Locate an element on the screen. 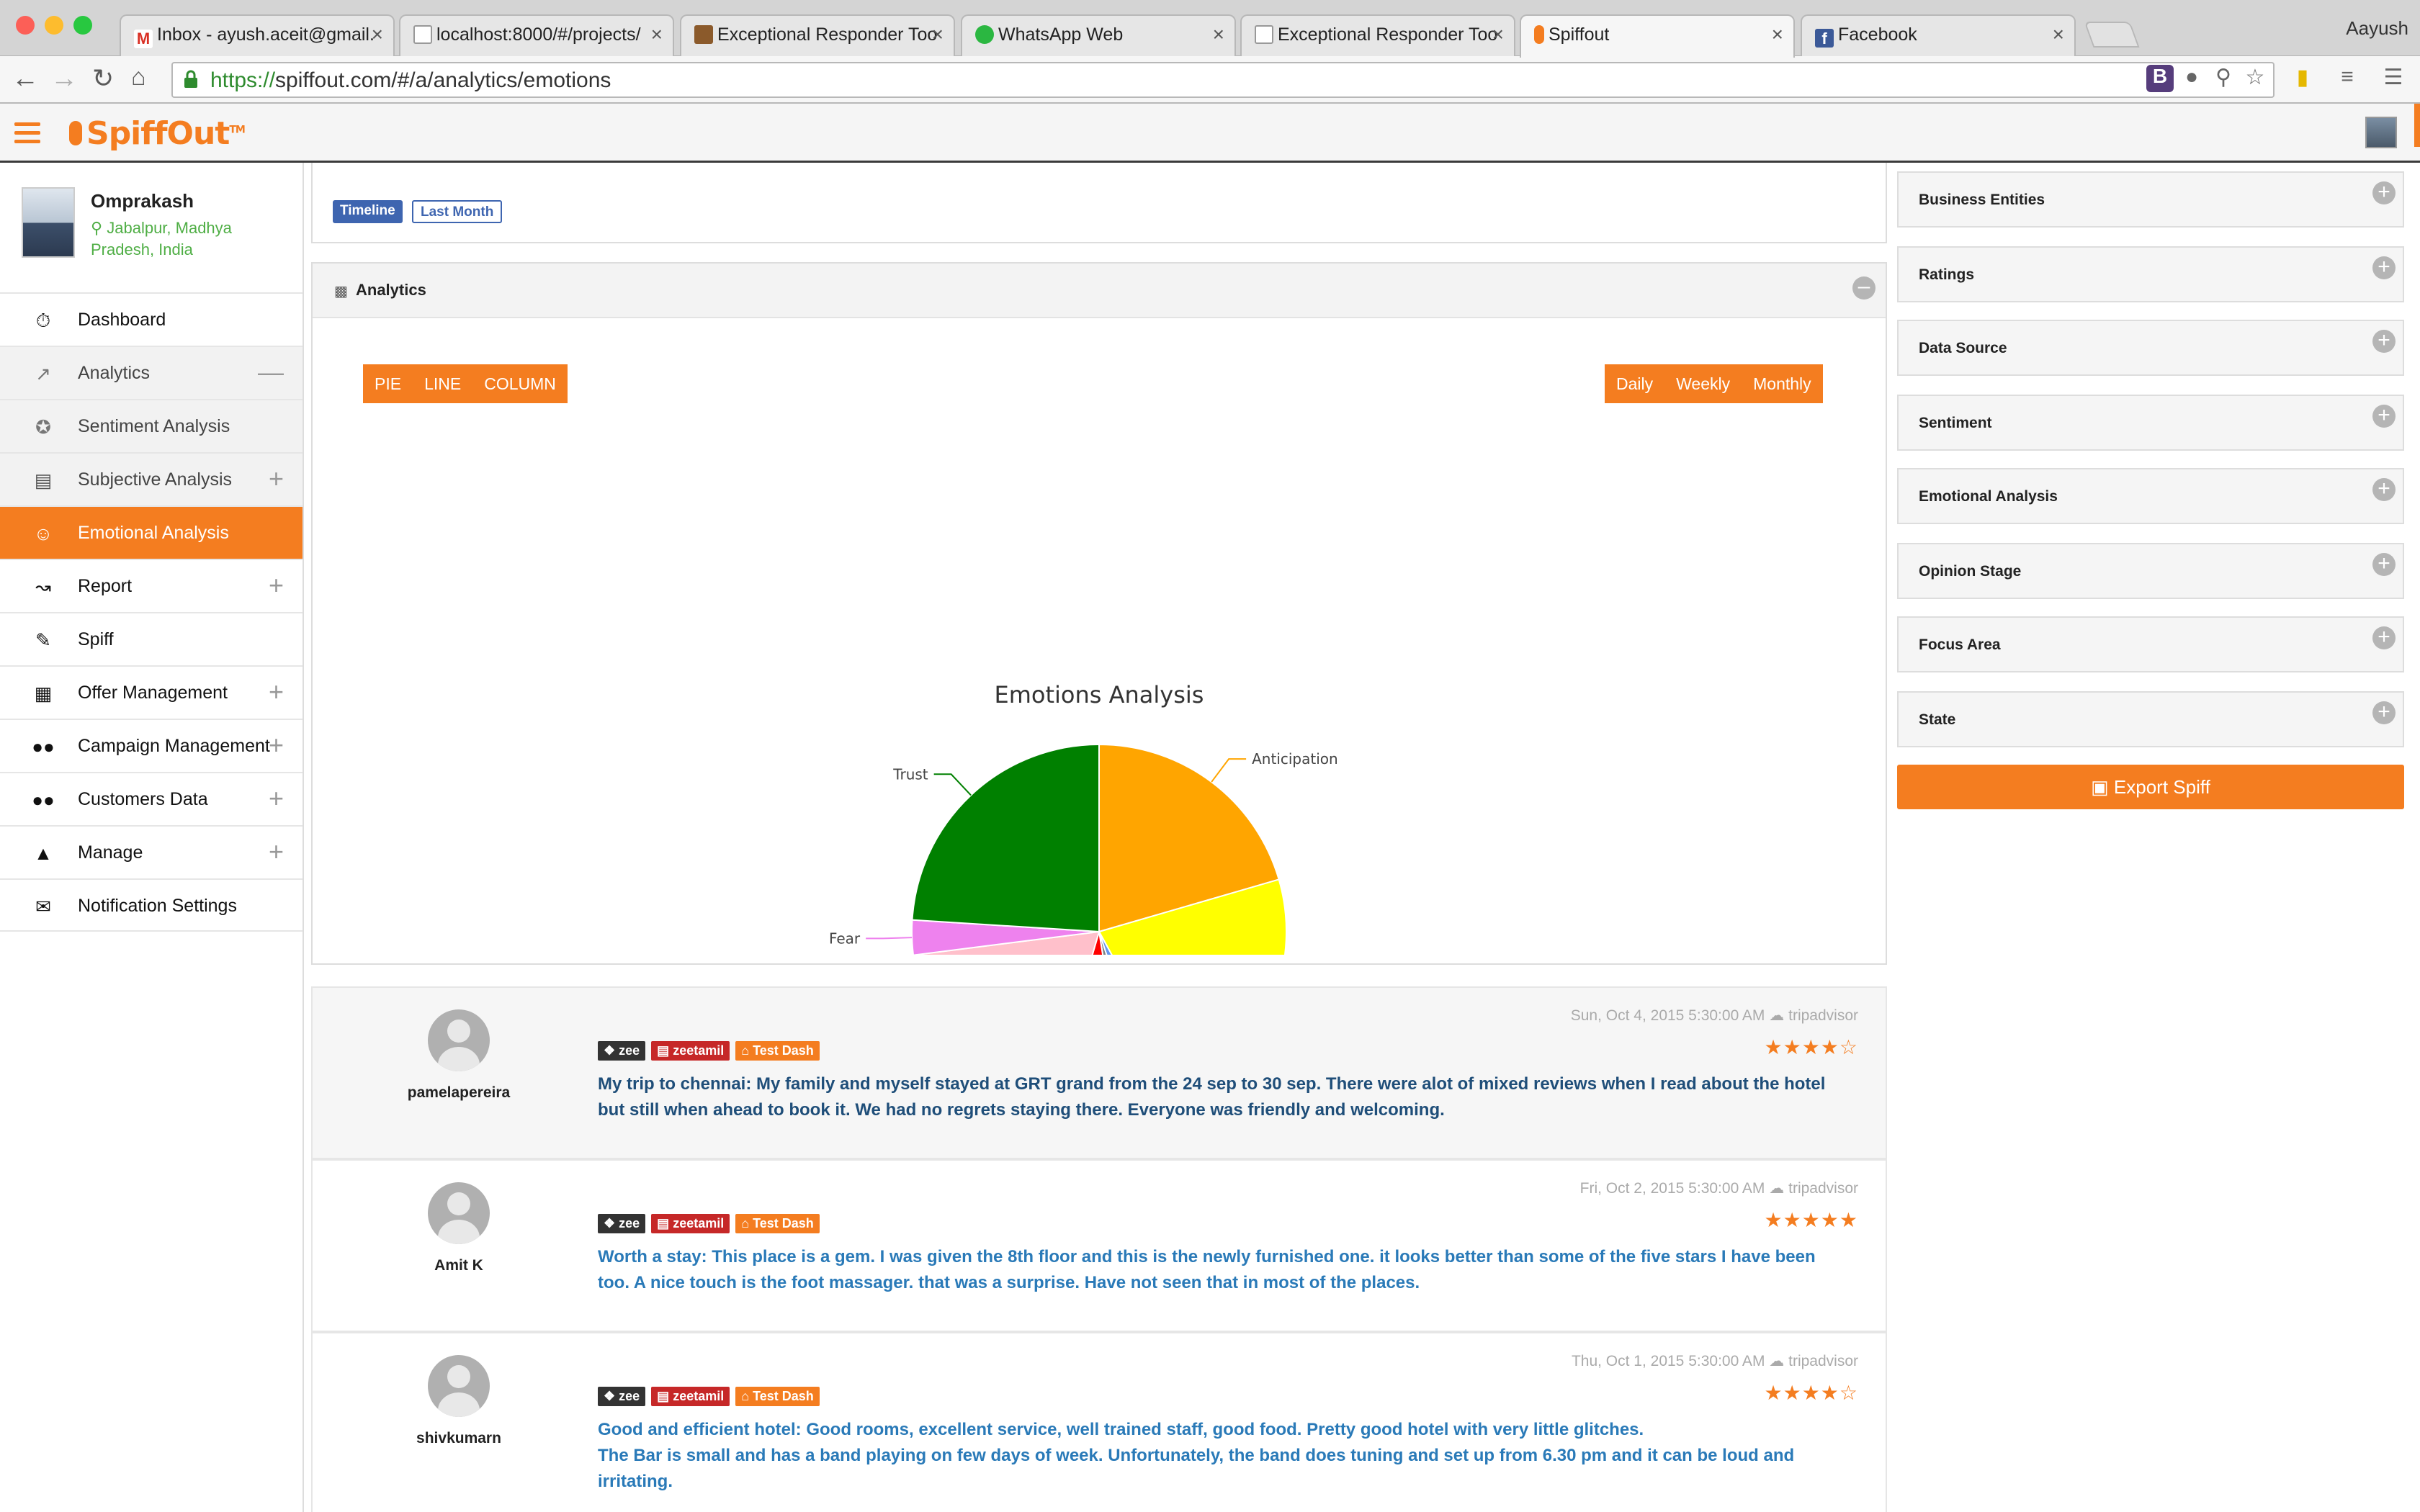 The width and height of the screenshot is (2420, 1512). sidebar-item-dashboard: ⏱ Dashboard is located at coordinates (151, 319).